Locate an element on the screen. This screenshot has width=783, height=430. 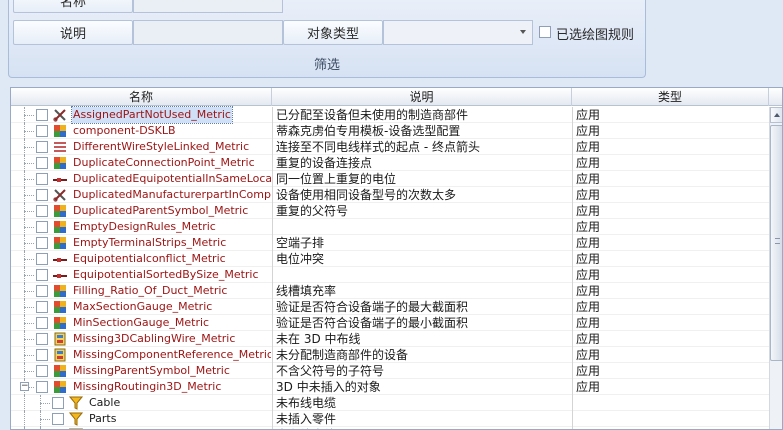
rule-description: 验证是否符合设备端子的最大截面积 is located at coordinates (422, 307).